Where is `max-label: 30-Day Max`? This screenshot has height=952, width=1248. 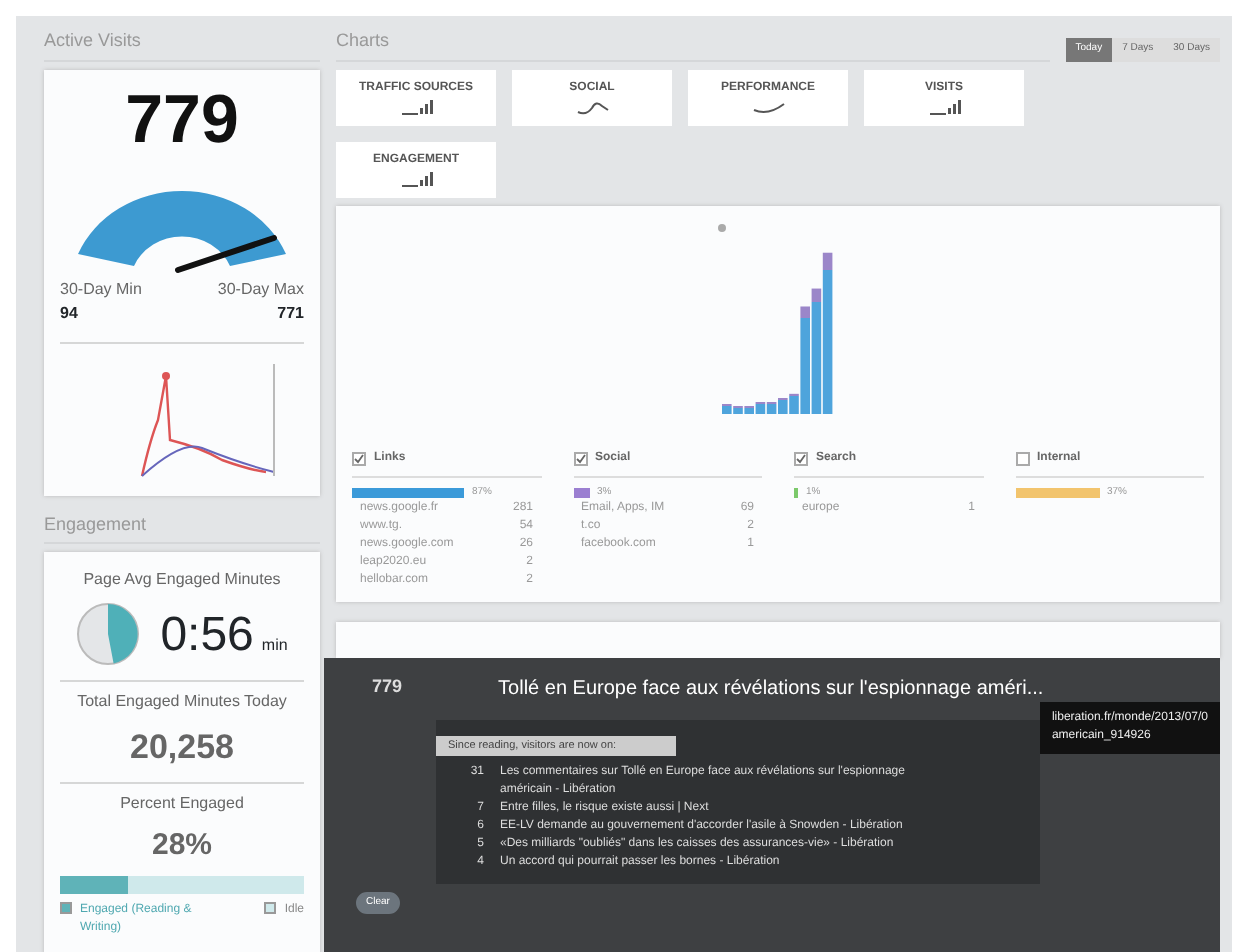
max-label: 30-Day Max is located at coordinates (260, 289).